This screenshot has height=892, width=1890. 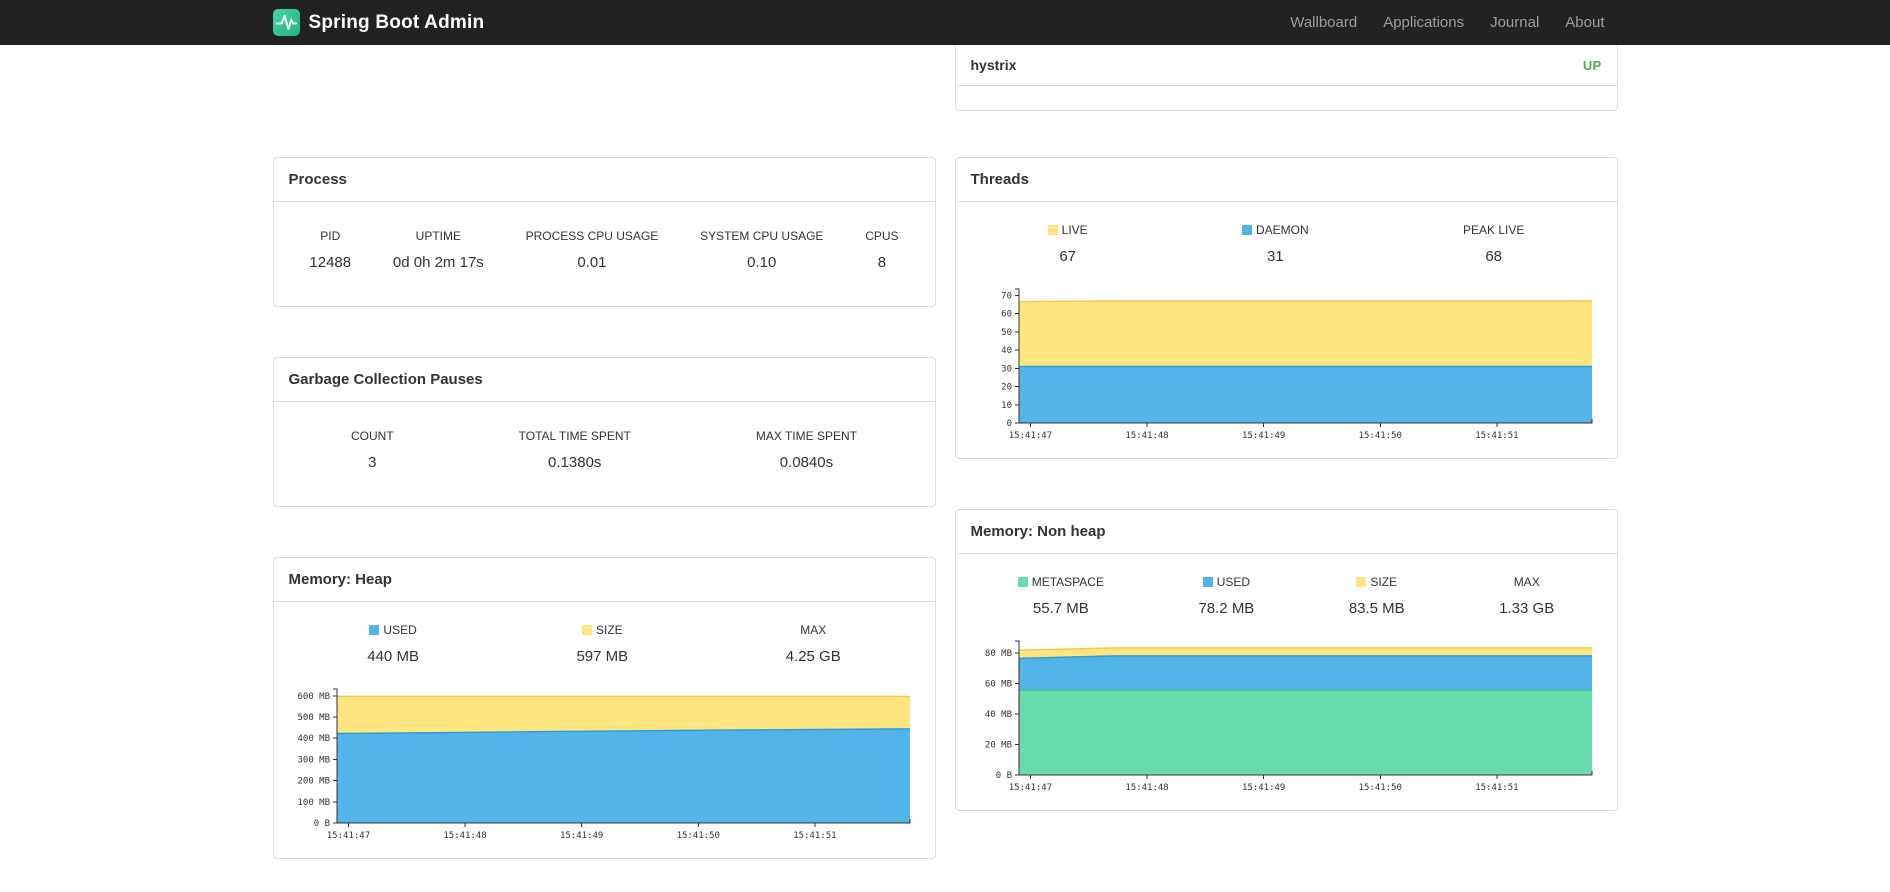 I want to click on metric-process-cpu-usage: PROCESS CPU USAGE 0.01, so click(x=592, y=250).